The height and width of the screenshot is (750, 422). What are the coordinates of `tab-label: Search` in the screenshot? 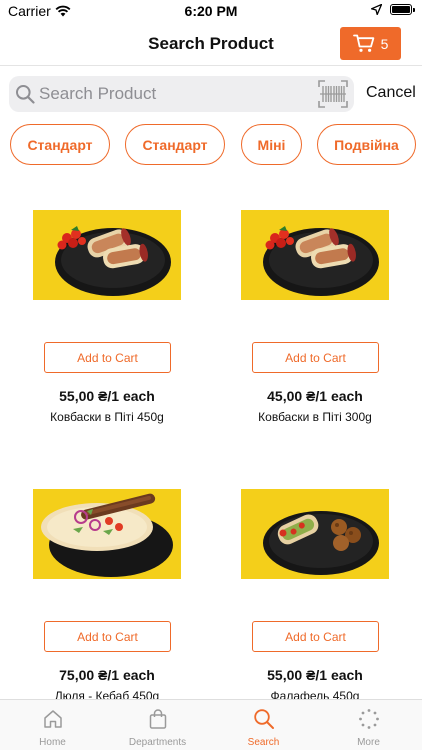 It's located at (263, 742).